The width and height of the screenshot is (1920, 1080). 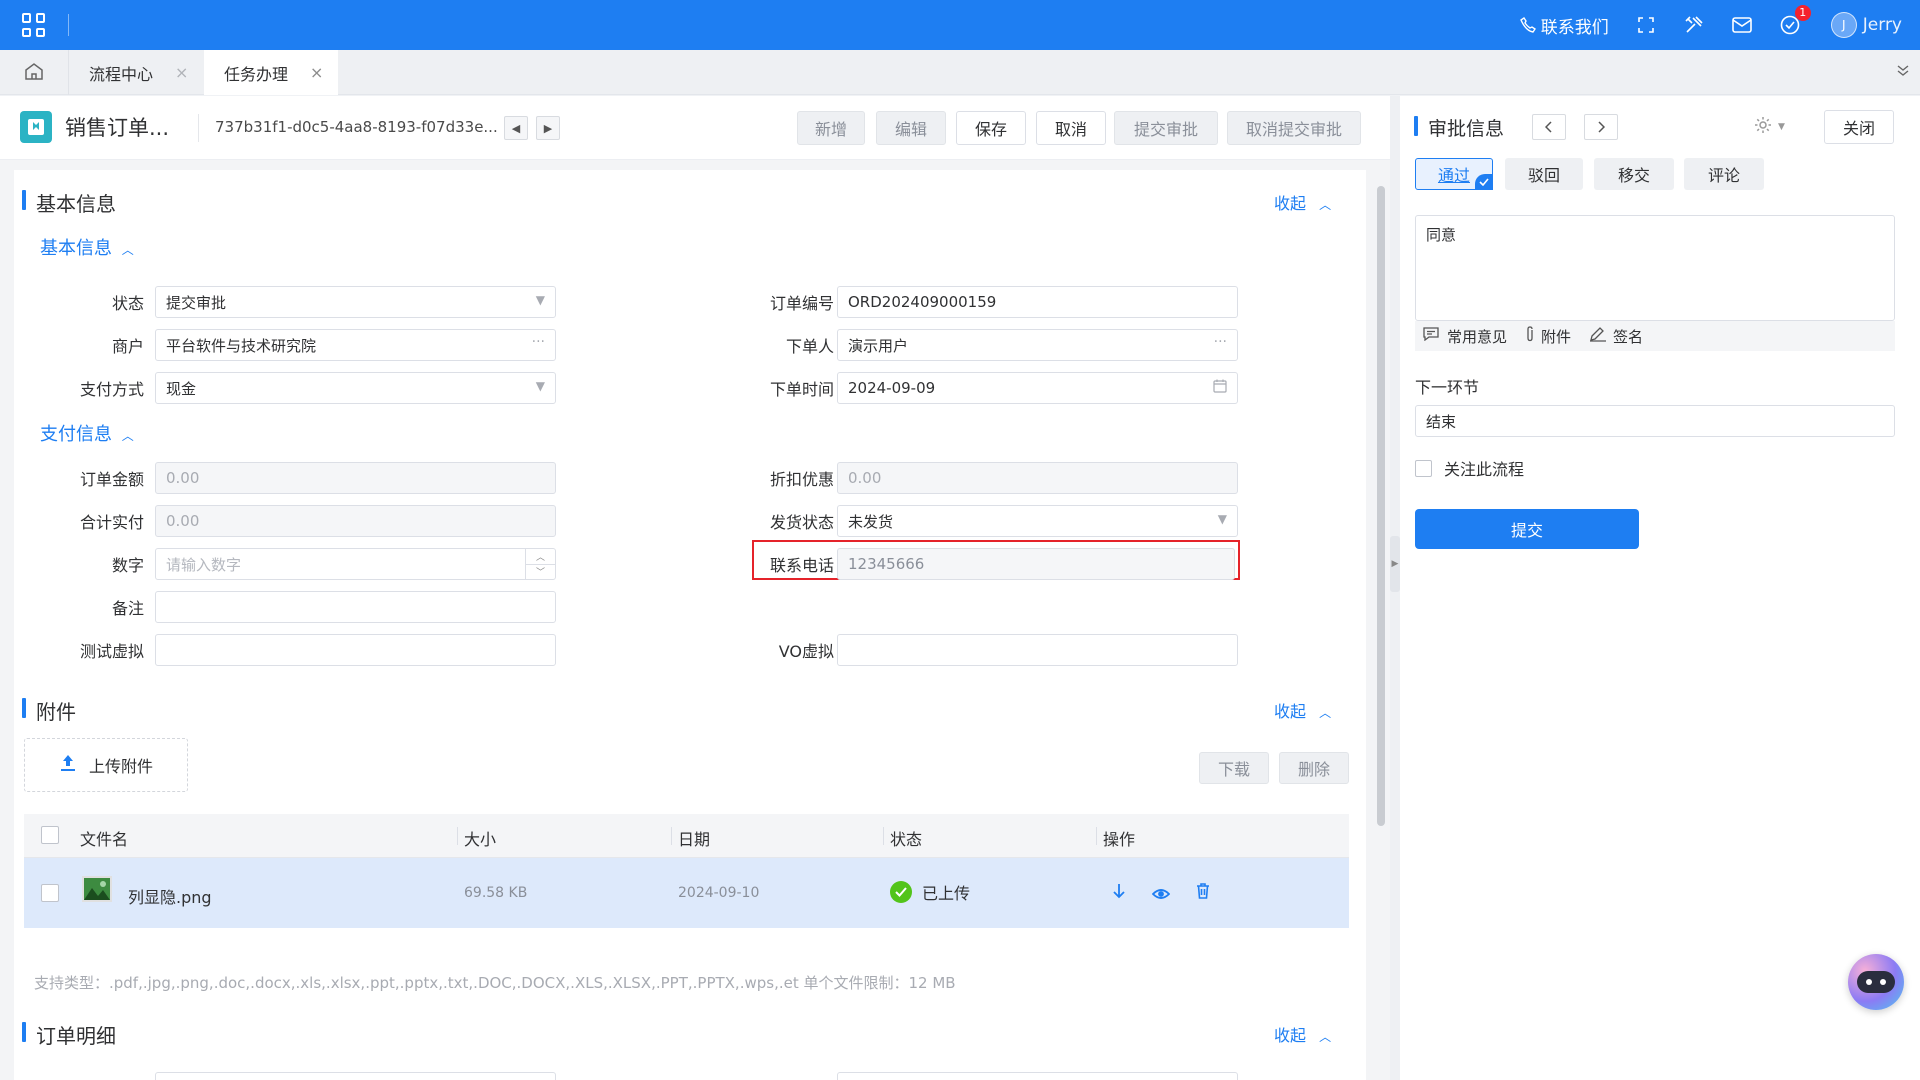 I want to click on prev-button, so click(x=1549, y=127).